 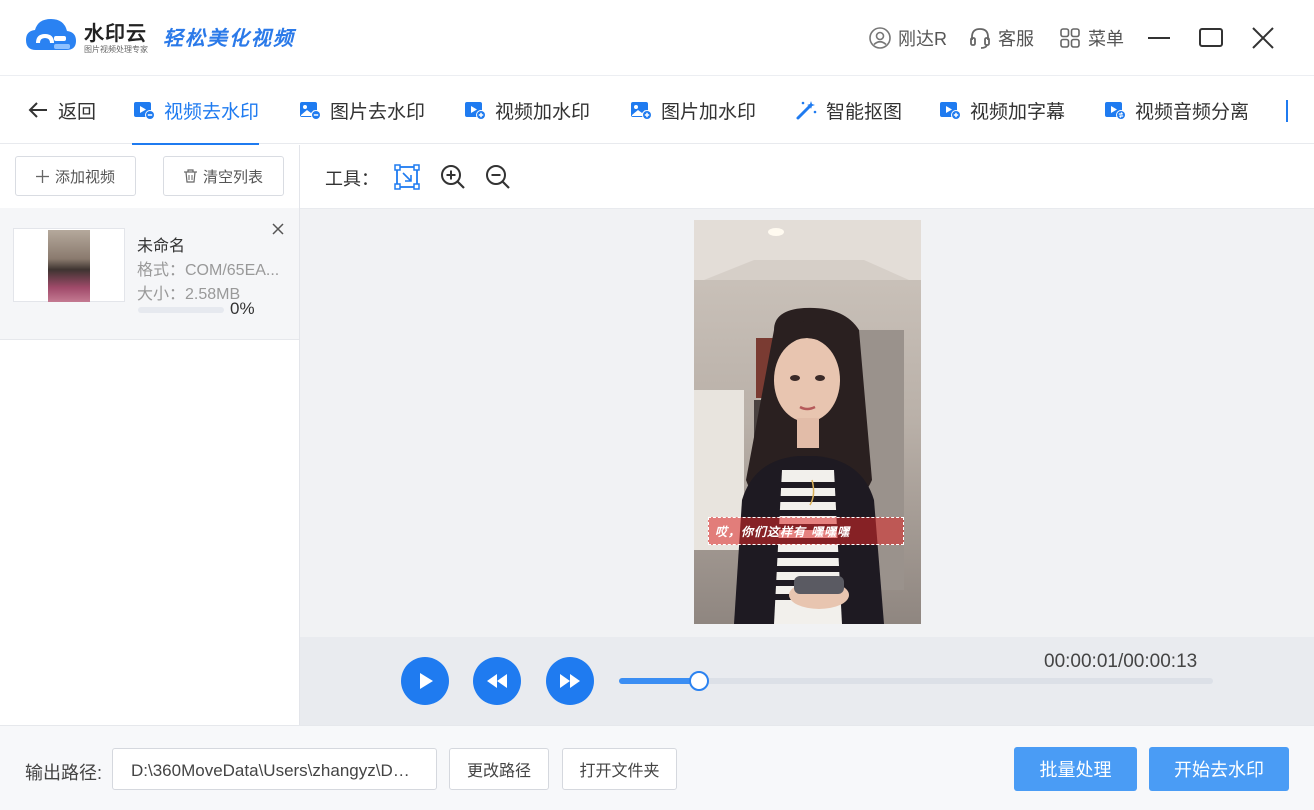 I want to click on user-name: 刚达R, so click(x=922, y=39).